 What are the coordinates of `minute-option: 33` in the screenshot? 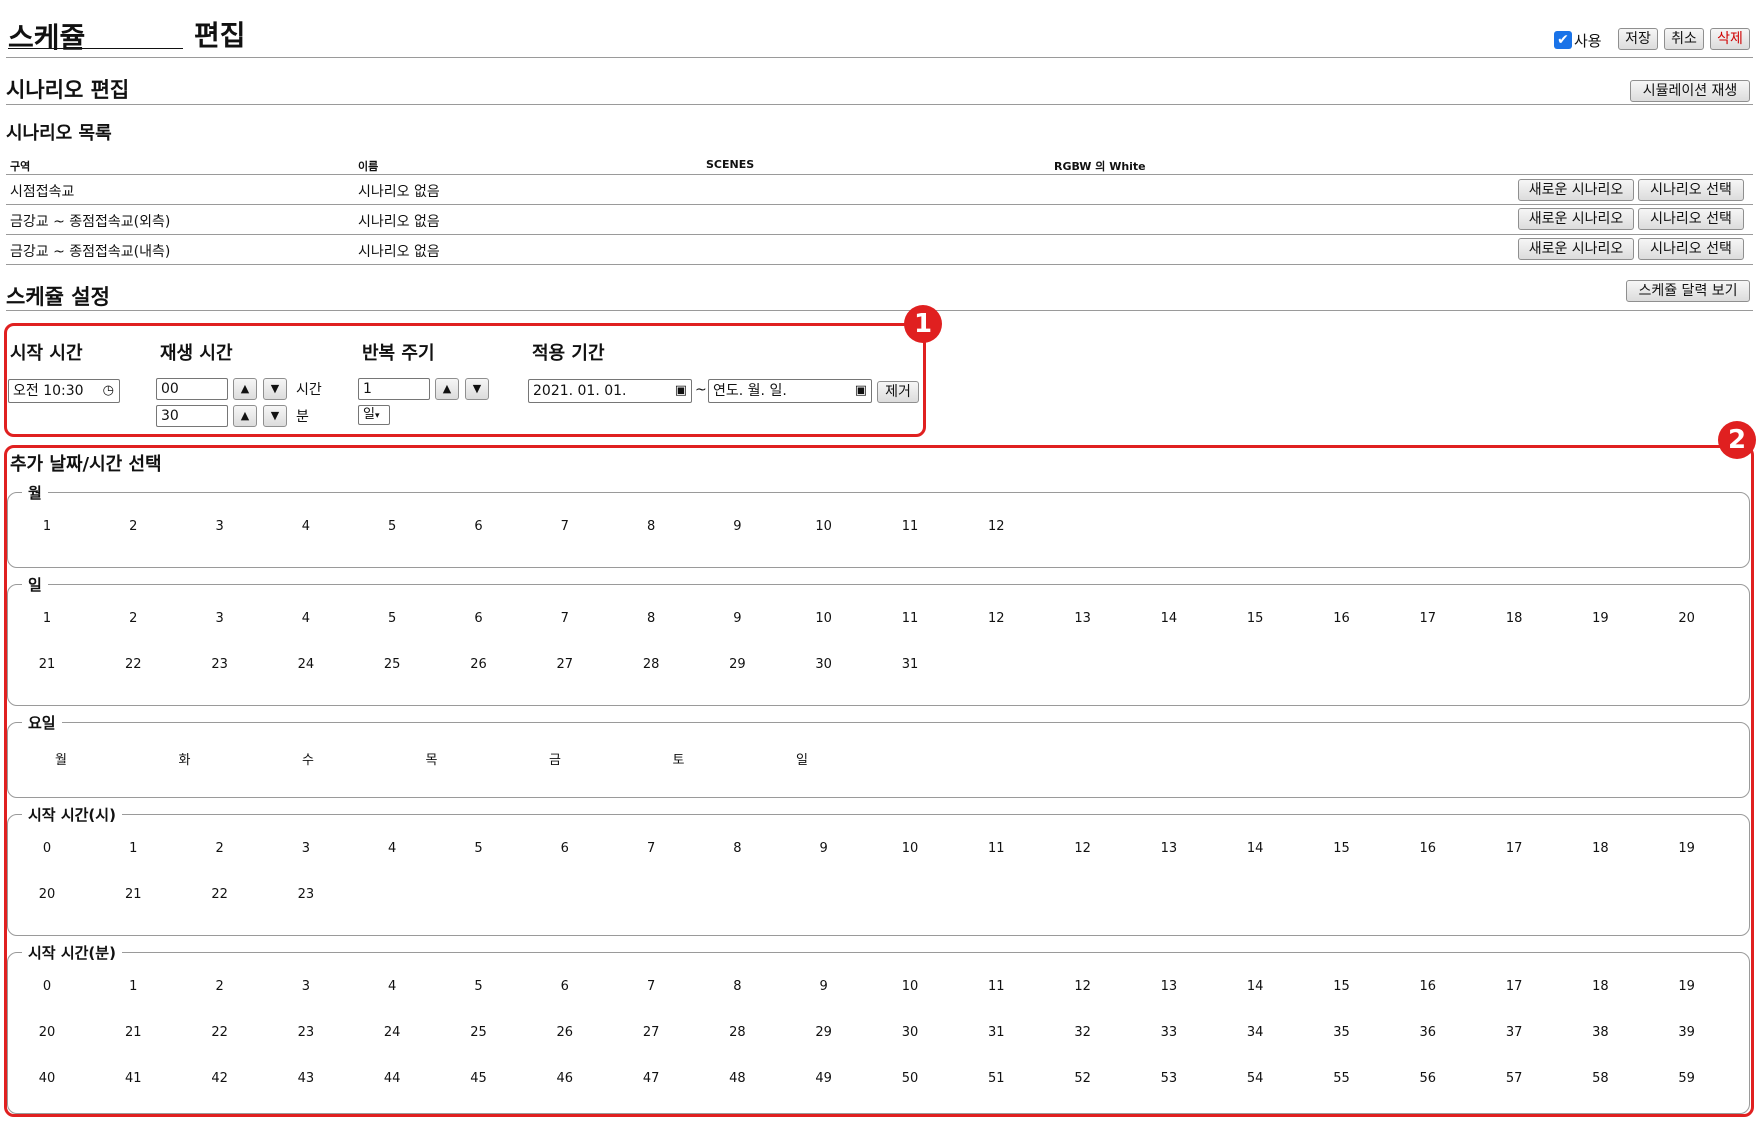 It's located at (1169, 1032).